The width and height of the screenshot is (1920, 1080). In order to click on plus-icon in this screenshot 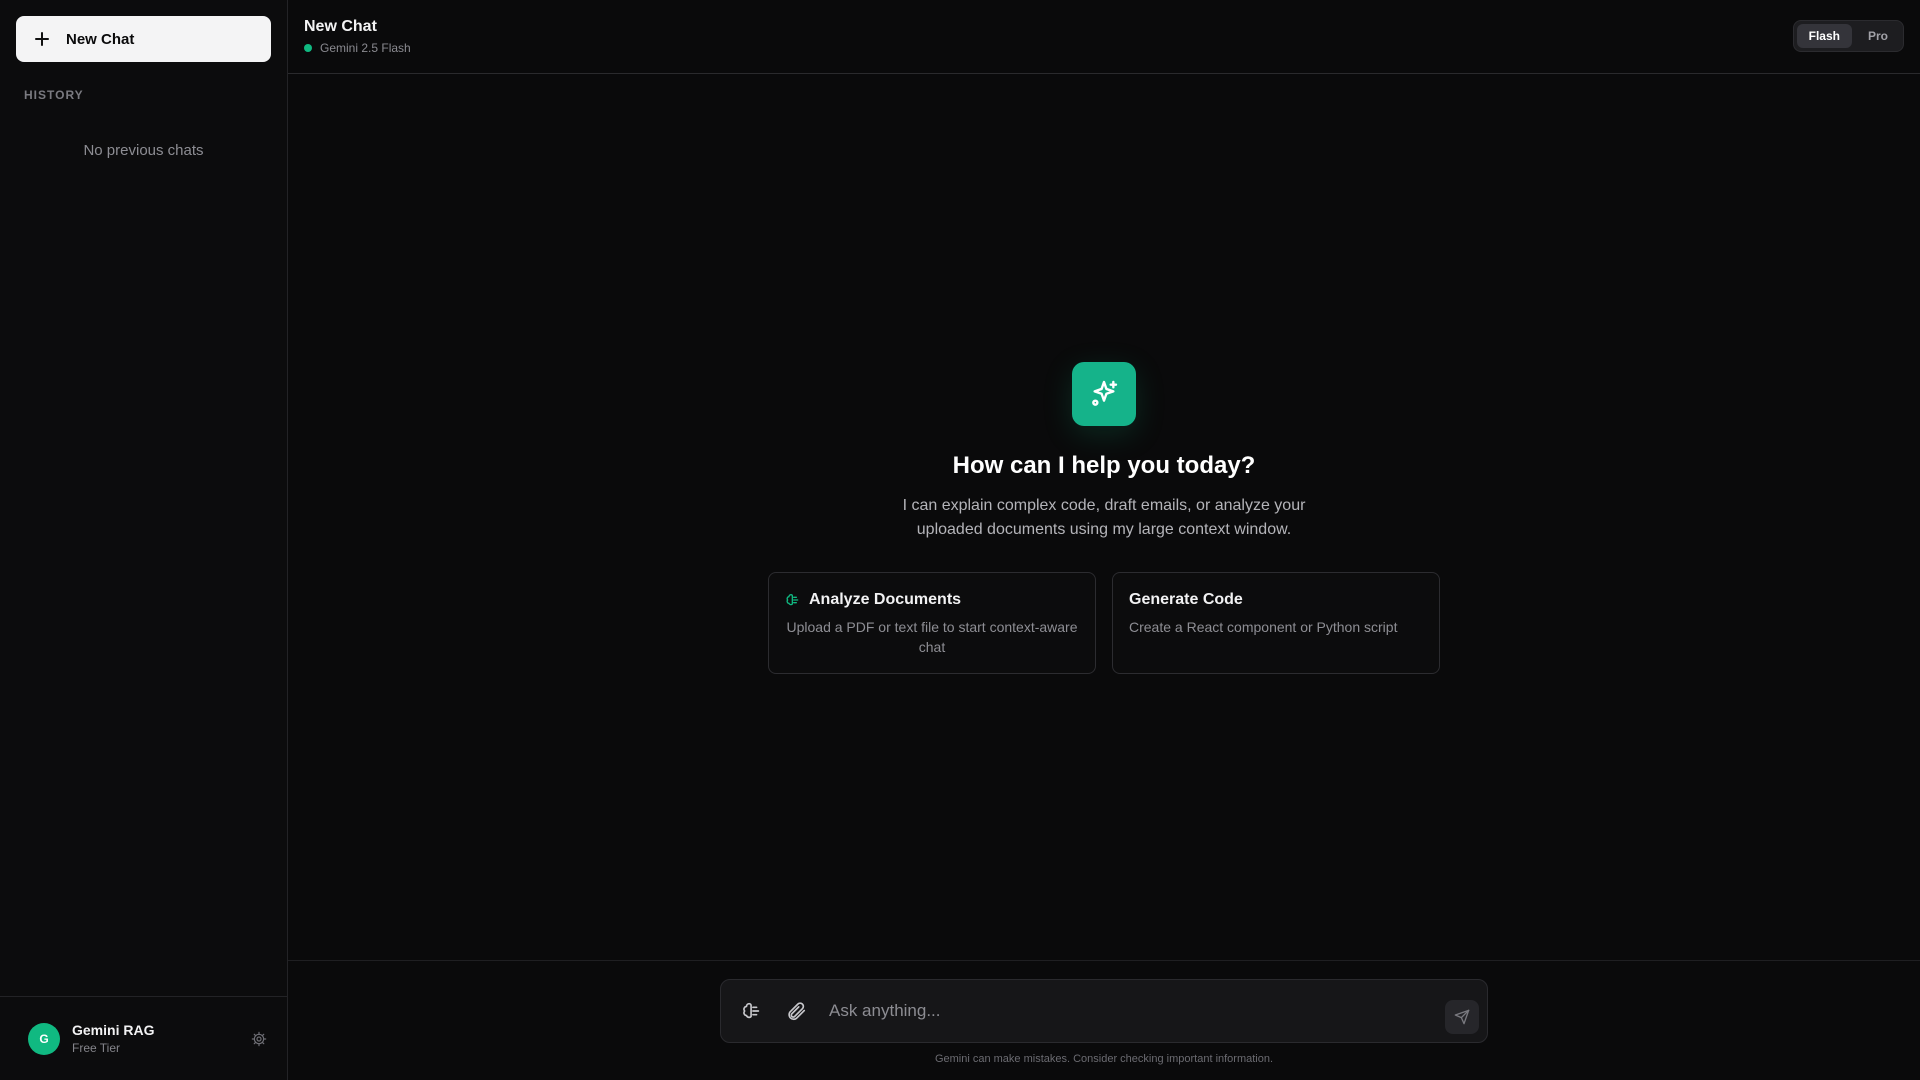, I will do `click(42, 39)`.